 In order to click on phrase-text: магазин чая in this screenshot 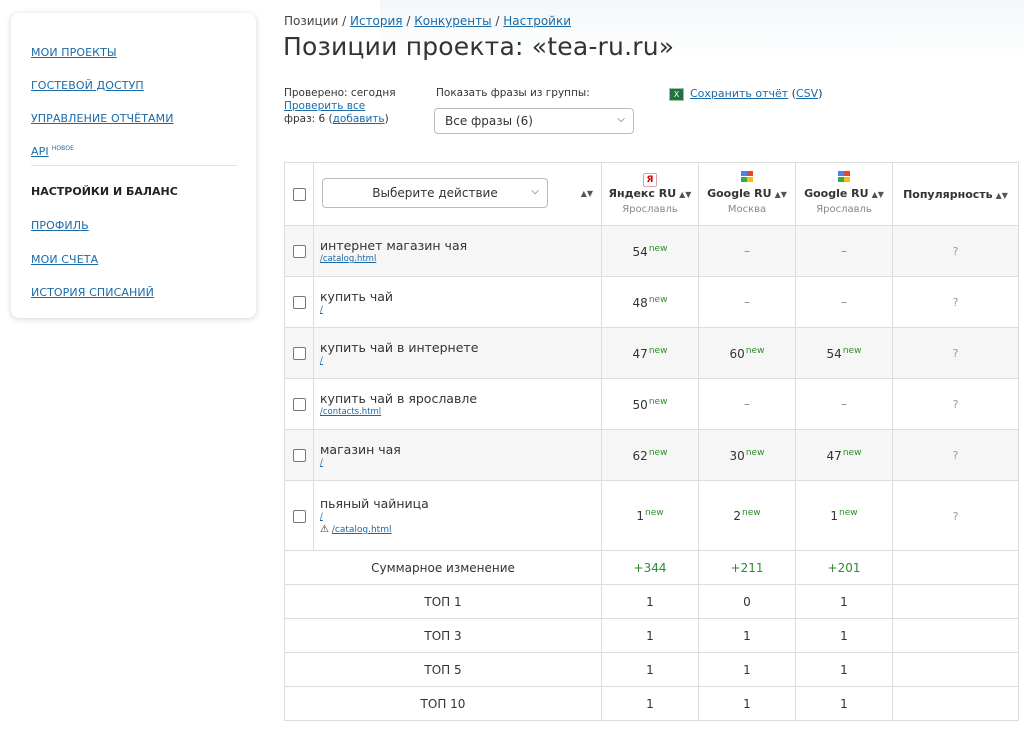, I will do `click(360, 449)`.